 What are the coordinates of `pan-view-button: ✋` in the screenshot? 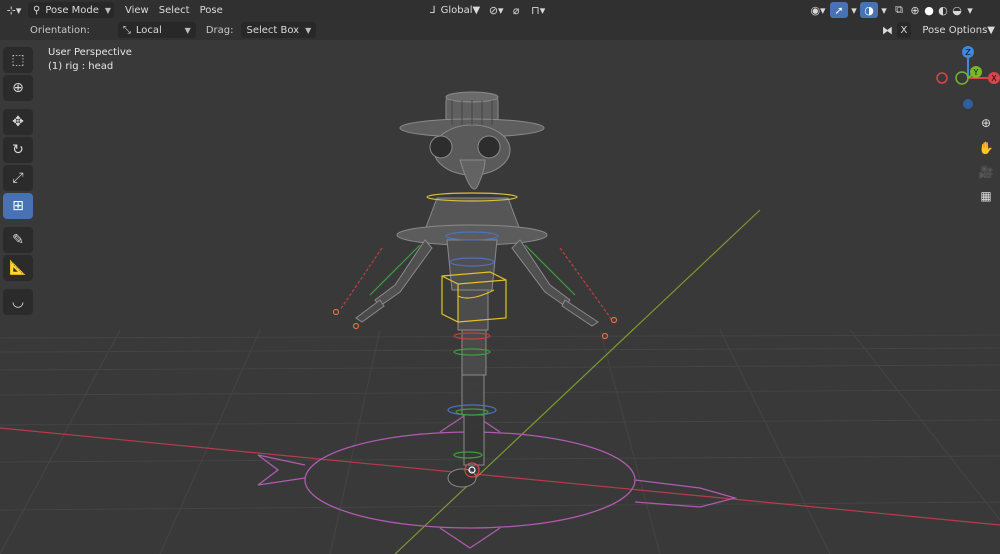 It's located at (986, 148).